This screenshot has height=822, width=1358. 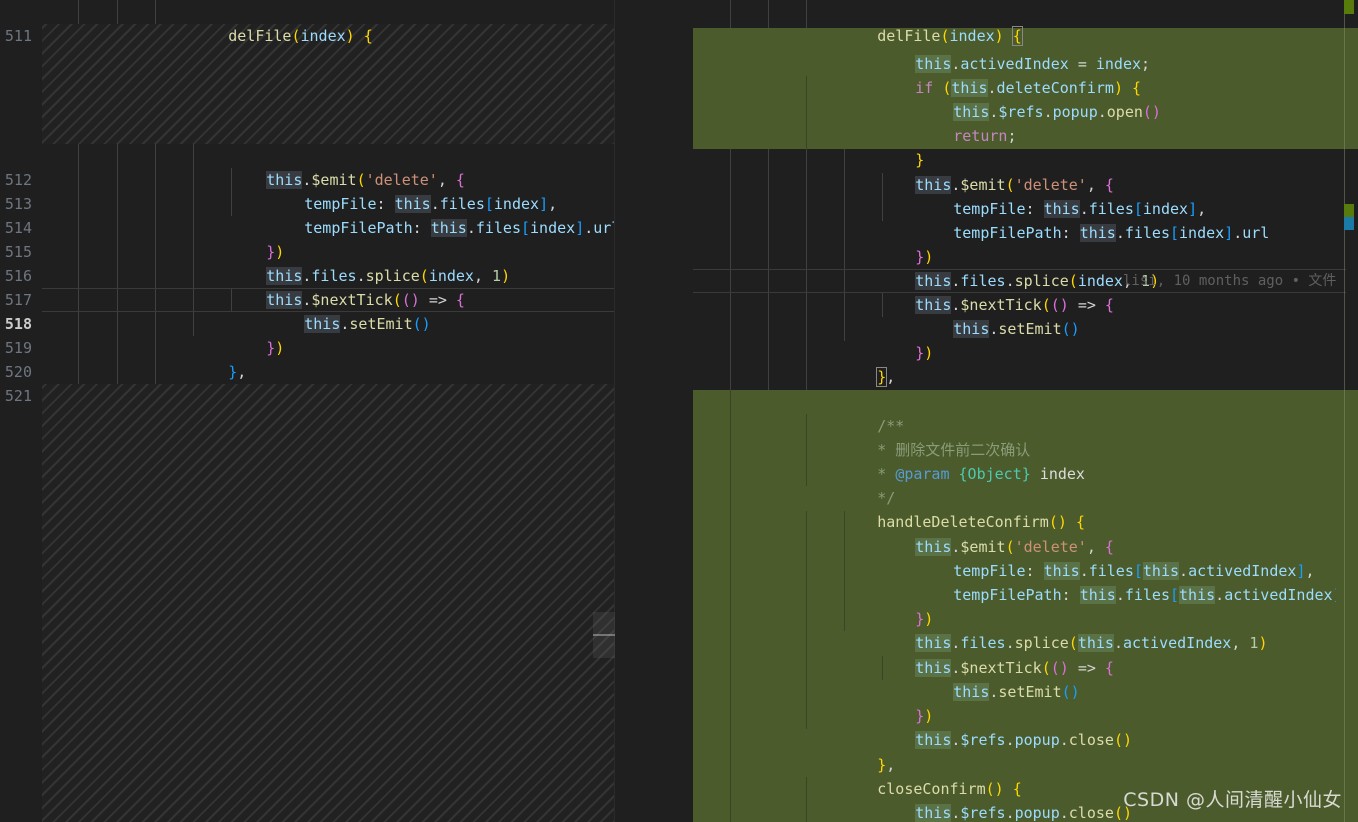 I want to click on code-line: tempFile: this.files[this.activedIndex],, so click(x=1025, y=557).